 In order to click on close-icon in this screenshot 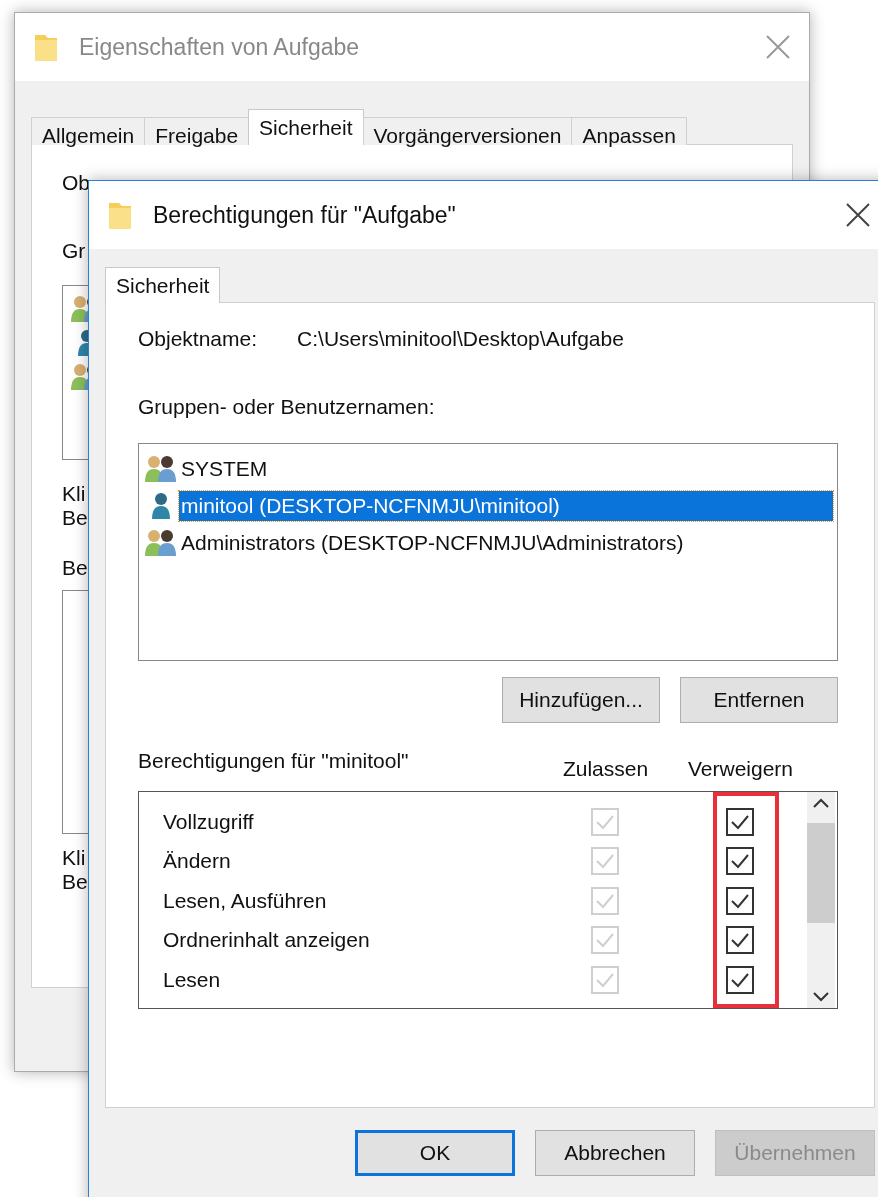, I will do `click(858, 215)`.